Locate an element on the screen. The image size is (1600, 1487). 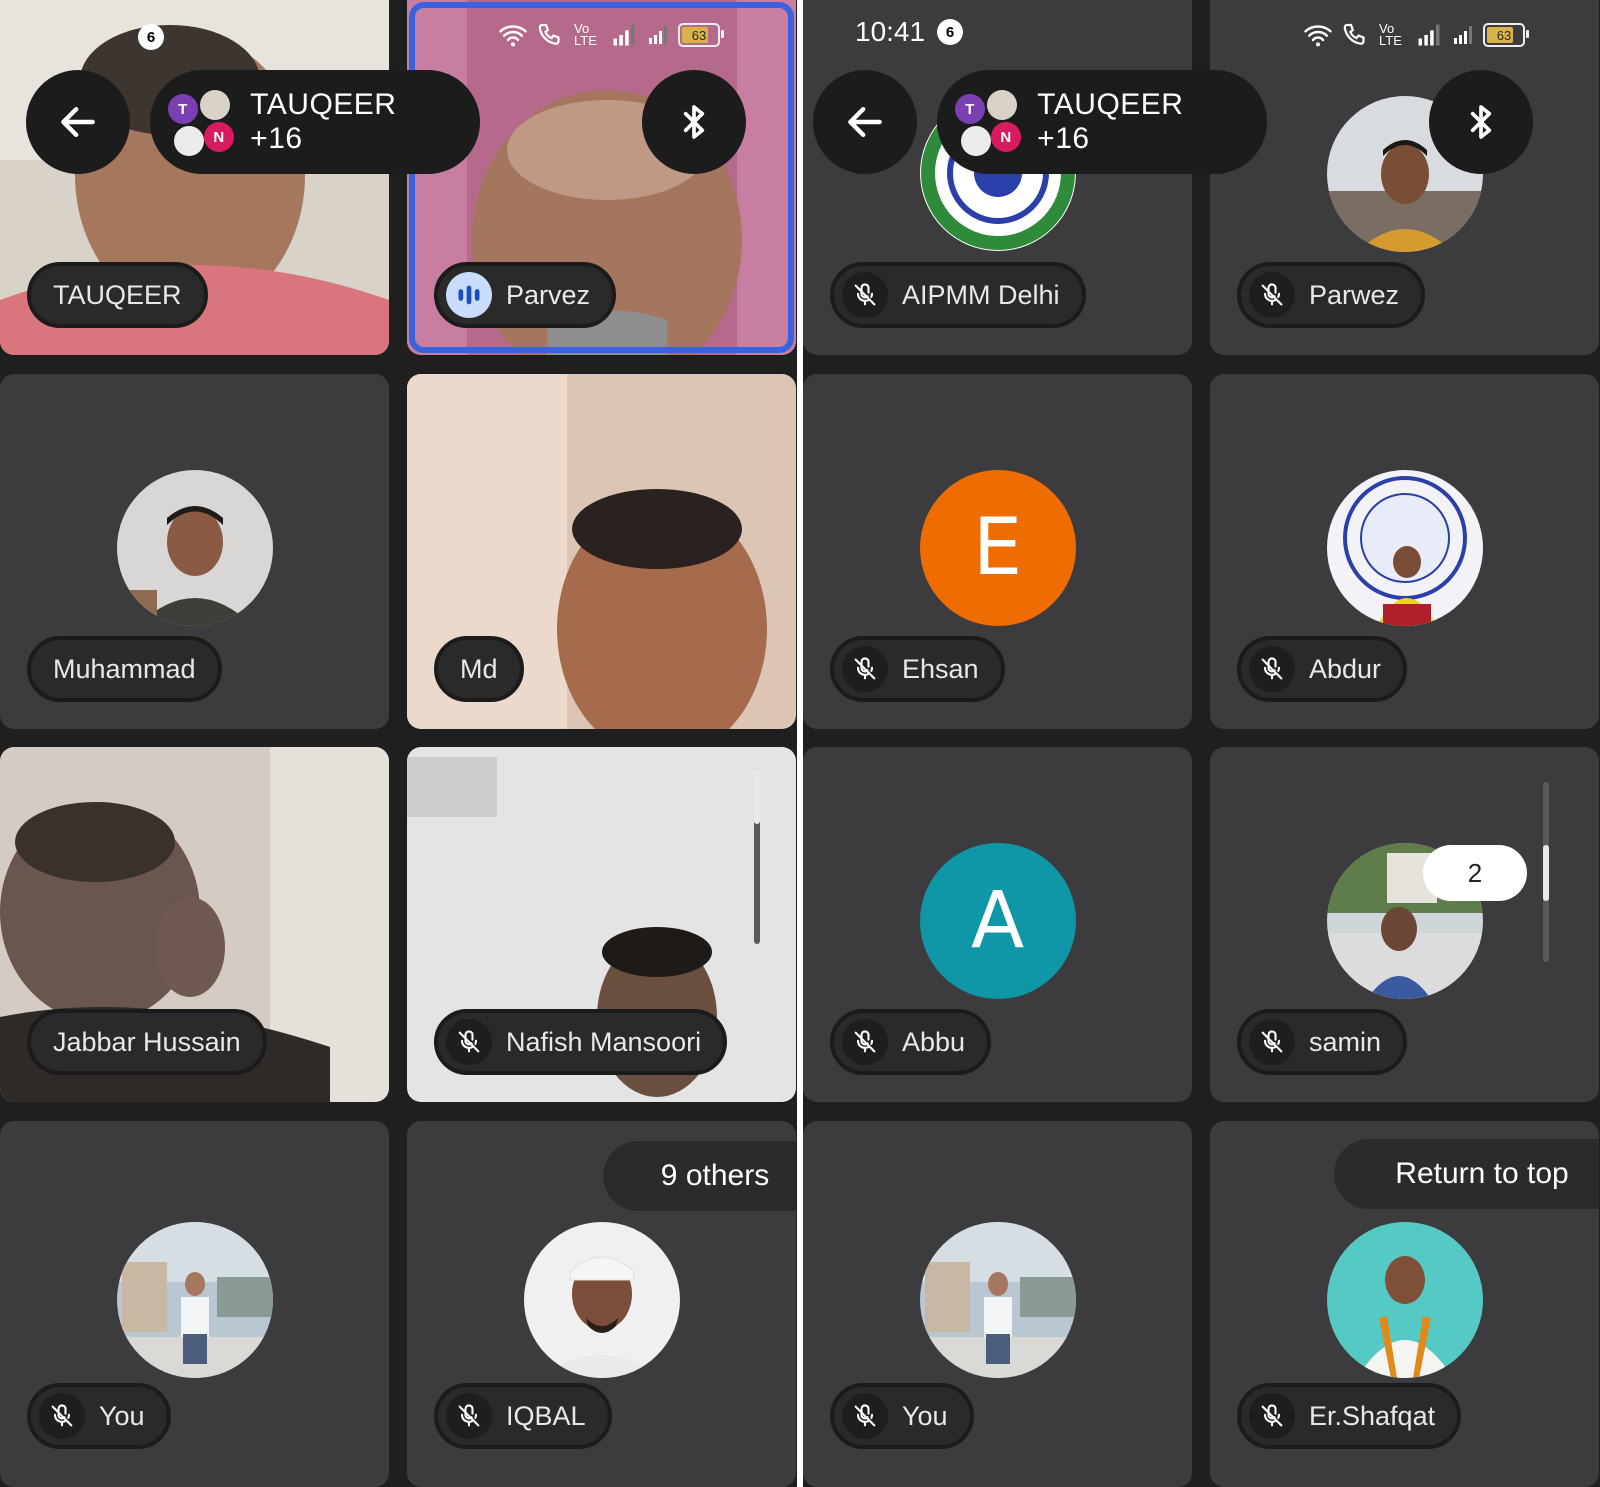
participant-name-label: Abbu is located at coordinates (911, 1042).